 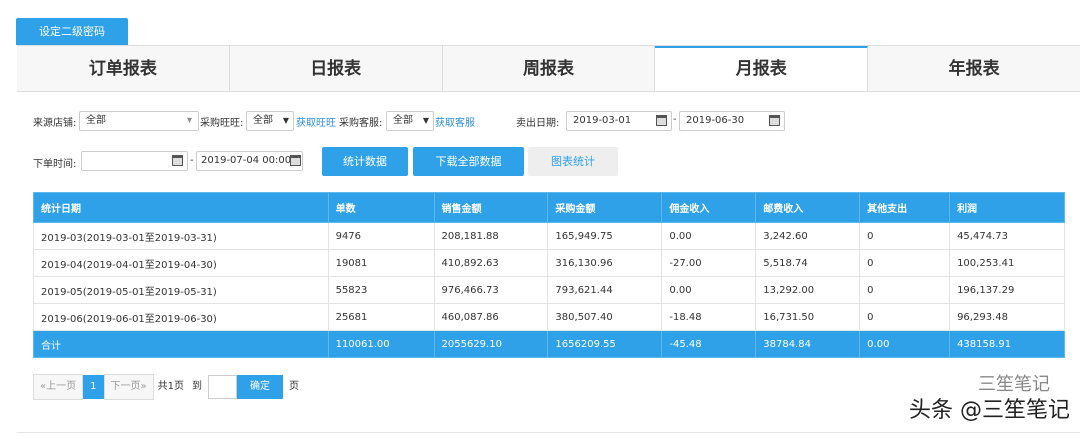 I want to click on stats-button: 统计数据, so click(x=365, y=161).